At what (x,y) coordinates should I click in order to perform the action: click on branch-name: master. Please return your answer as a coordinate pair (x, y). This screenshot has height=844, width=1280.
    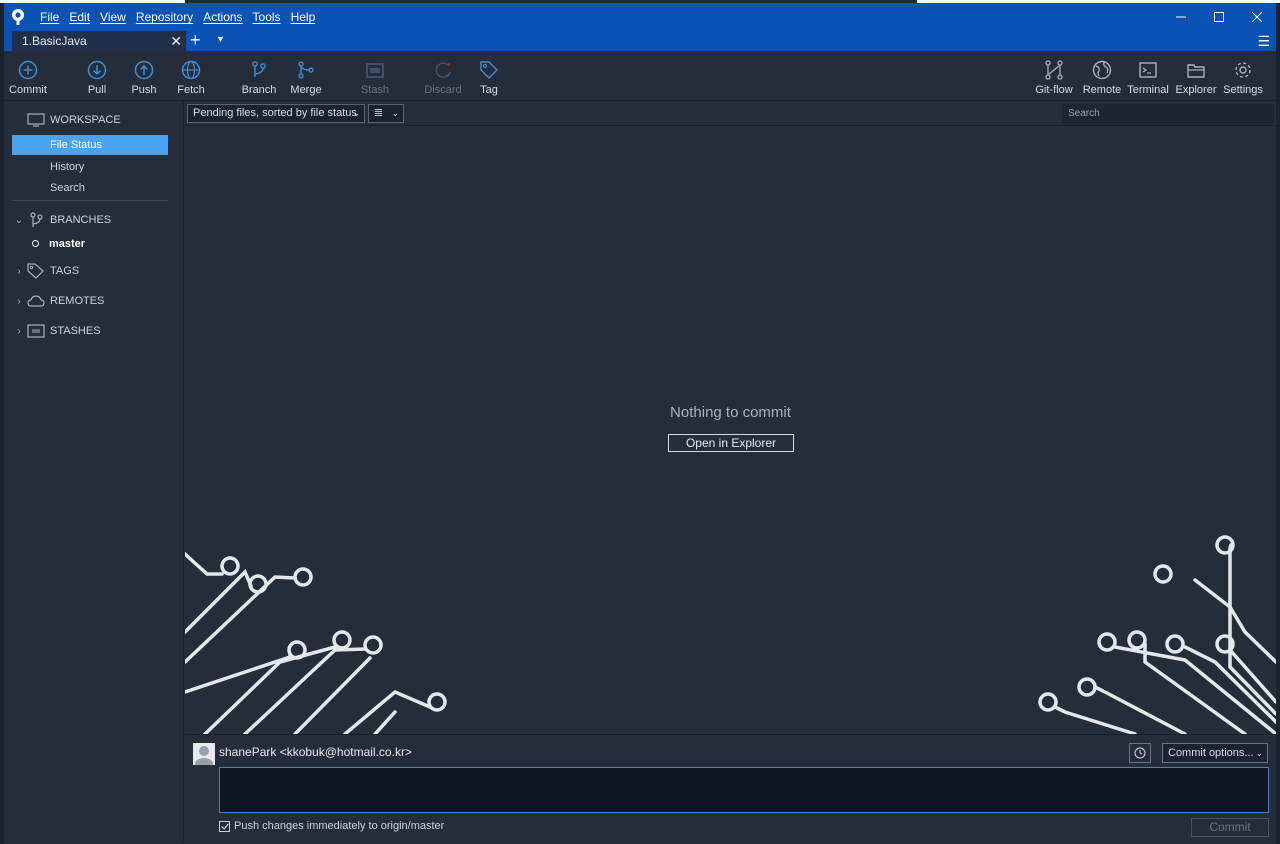
    Looking at the image, I should click on (67, 244).